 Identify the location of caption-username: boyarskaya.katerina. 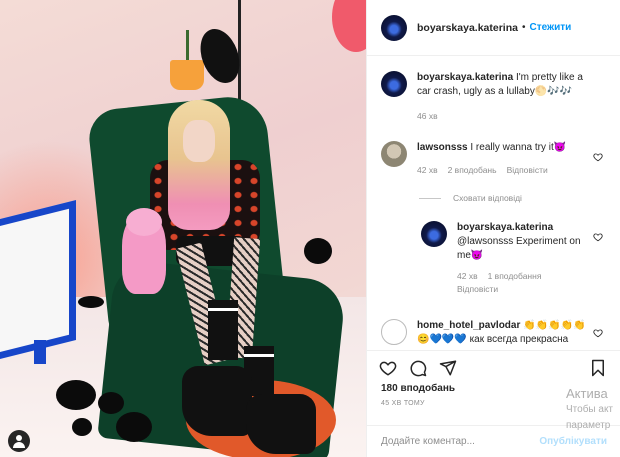
(465, 77).